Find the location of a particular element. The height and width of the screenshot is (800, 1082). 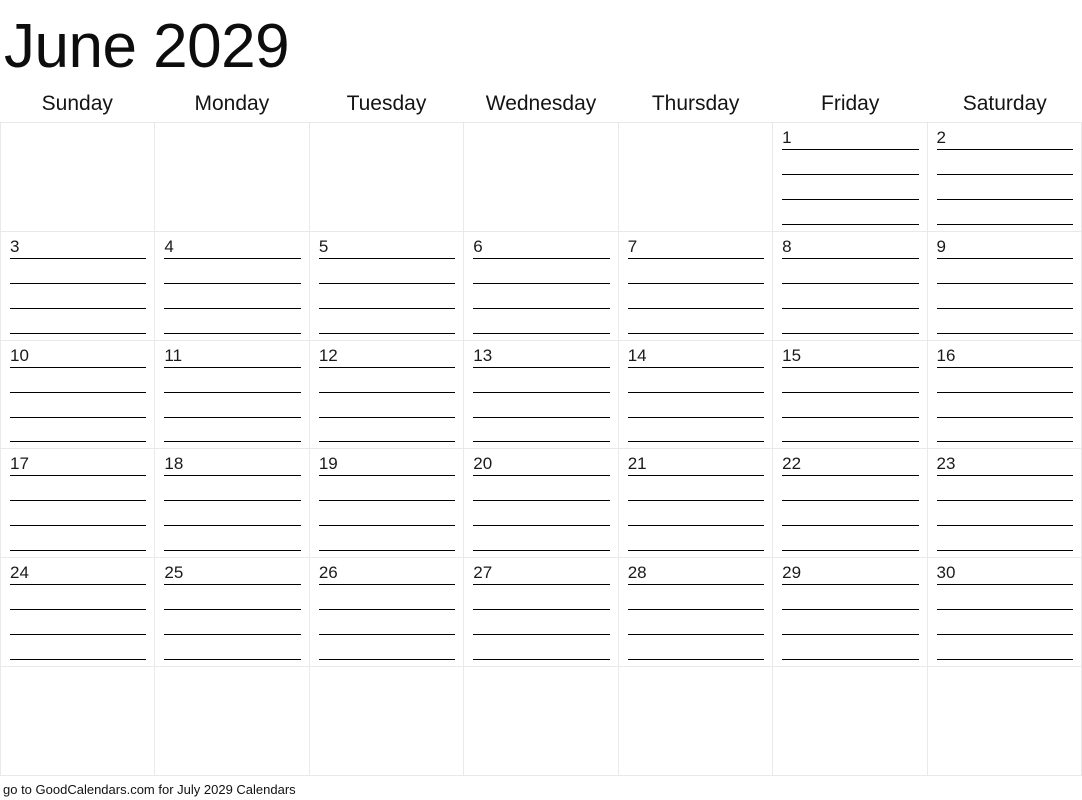

day-cell-12: 12 is located at coordinates (387, 395).